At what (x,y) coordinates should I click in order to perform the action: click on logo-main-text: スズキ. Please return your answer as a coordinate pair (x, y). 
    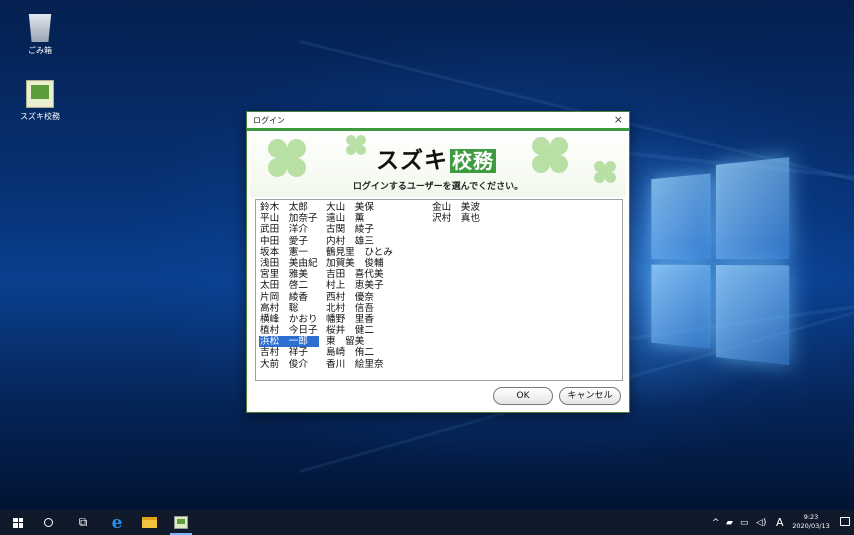
    Looking at the image, I should click on (412, 161).